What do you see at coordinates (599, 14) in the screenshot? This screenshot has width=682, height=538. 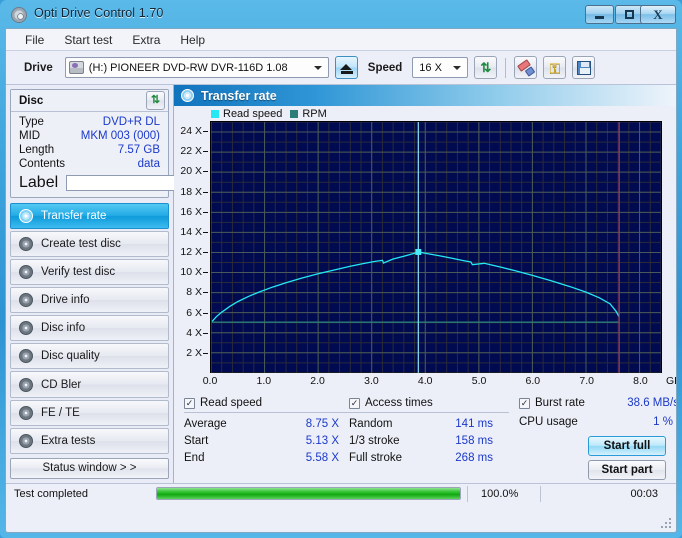 I see `minimize-button` at bounding box center [599, 14].